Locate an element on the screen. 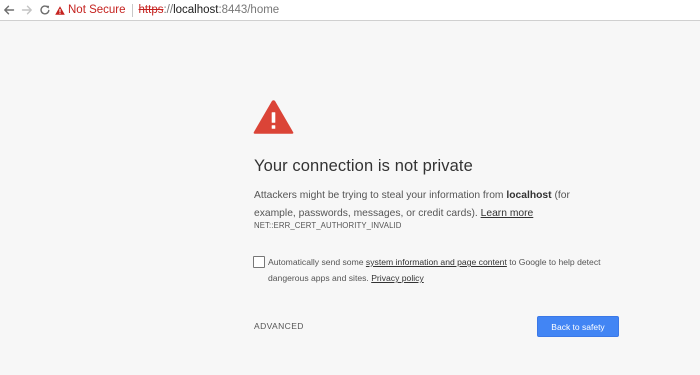 The height and width of the screenshot is (375, 700). privacy-policy-link: Privacy policy is located at coordinates (397, 278).